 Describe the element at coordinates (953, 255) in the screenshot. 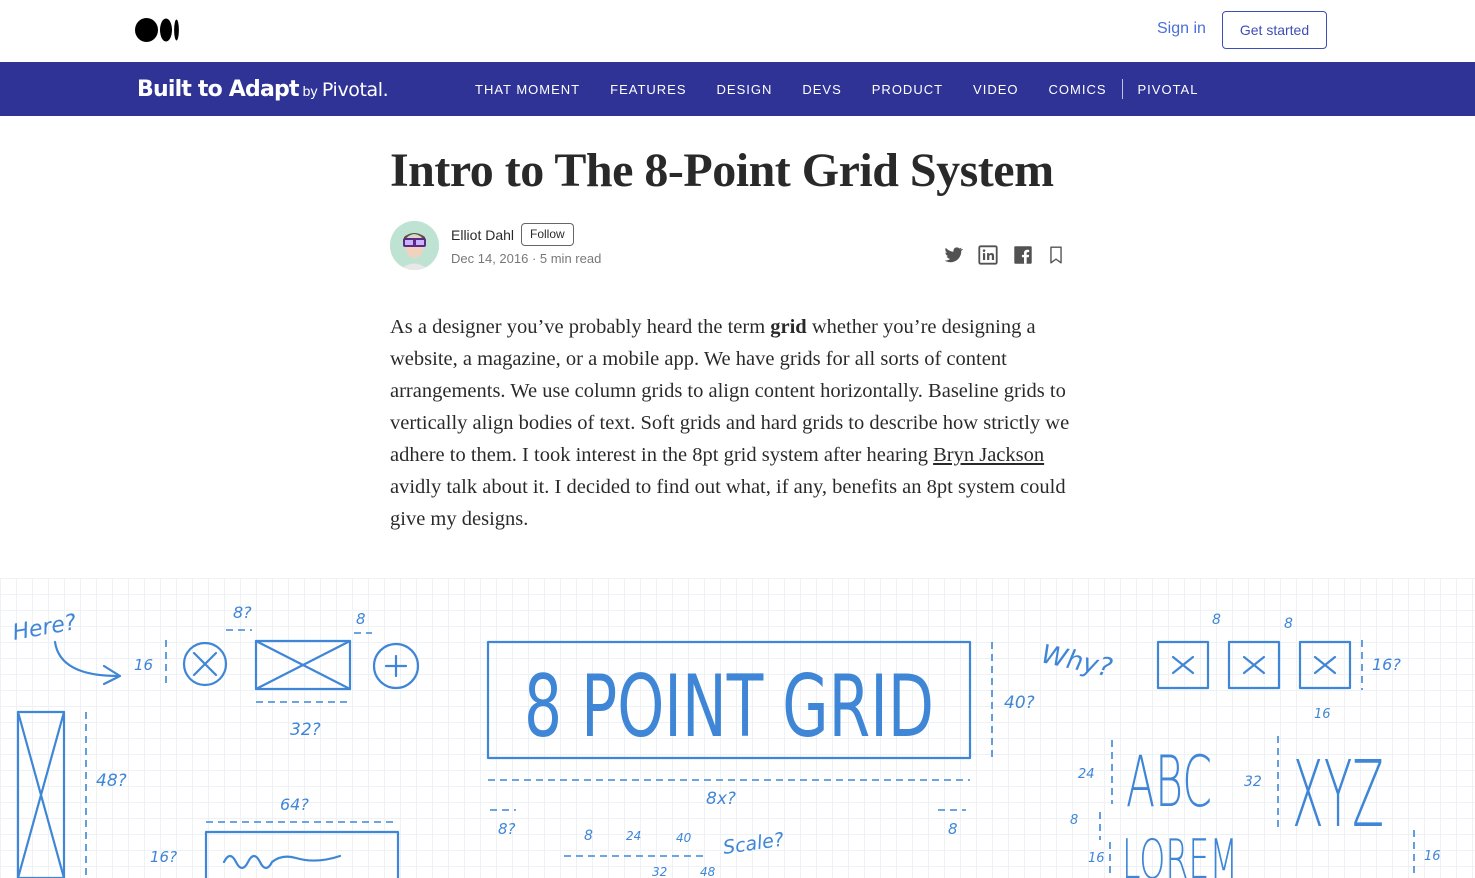

I see `twitter-icon` at that location.